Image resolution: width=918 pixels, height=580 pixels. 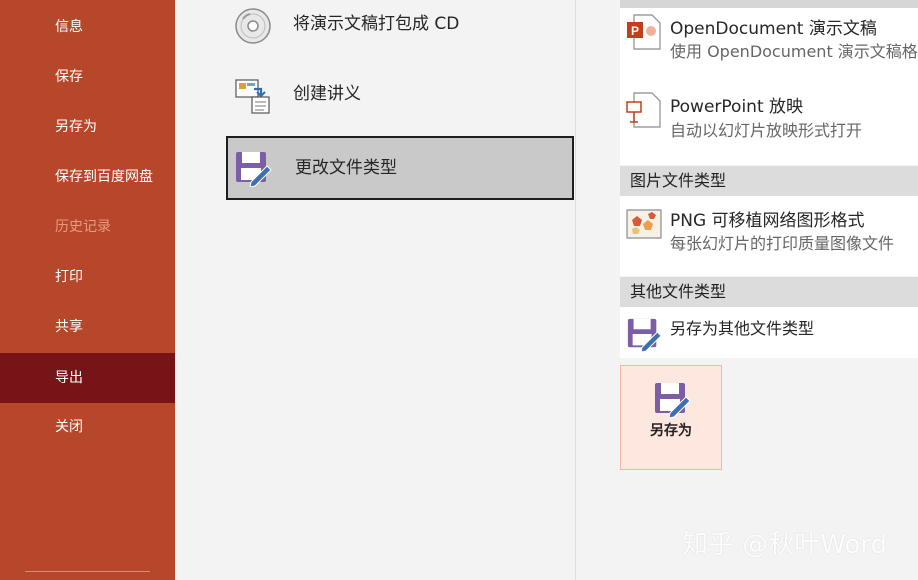 I want to click on nav-save-as: 另存为, so click(x=87, y=127).